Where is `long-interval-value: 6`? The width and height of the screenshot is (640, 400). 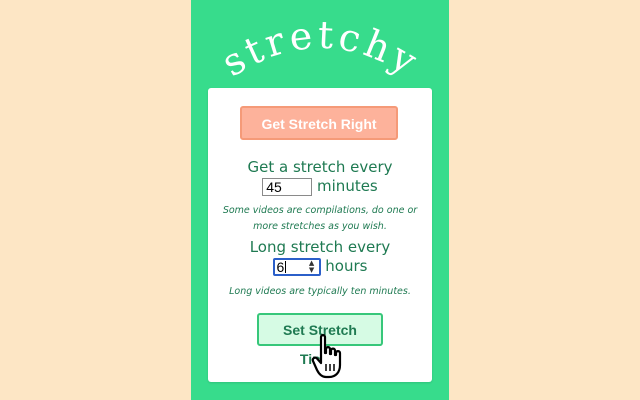
long-interval-value: 6 is located at coordinates (280, 266).